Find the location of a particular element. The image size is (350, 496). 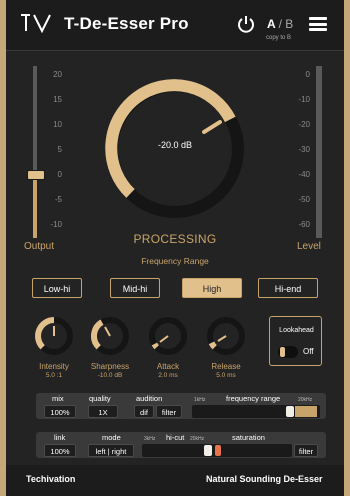

quality-label: quality is located at coordinates (100, 398).